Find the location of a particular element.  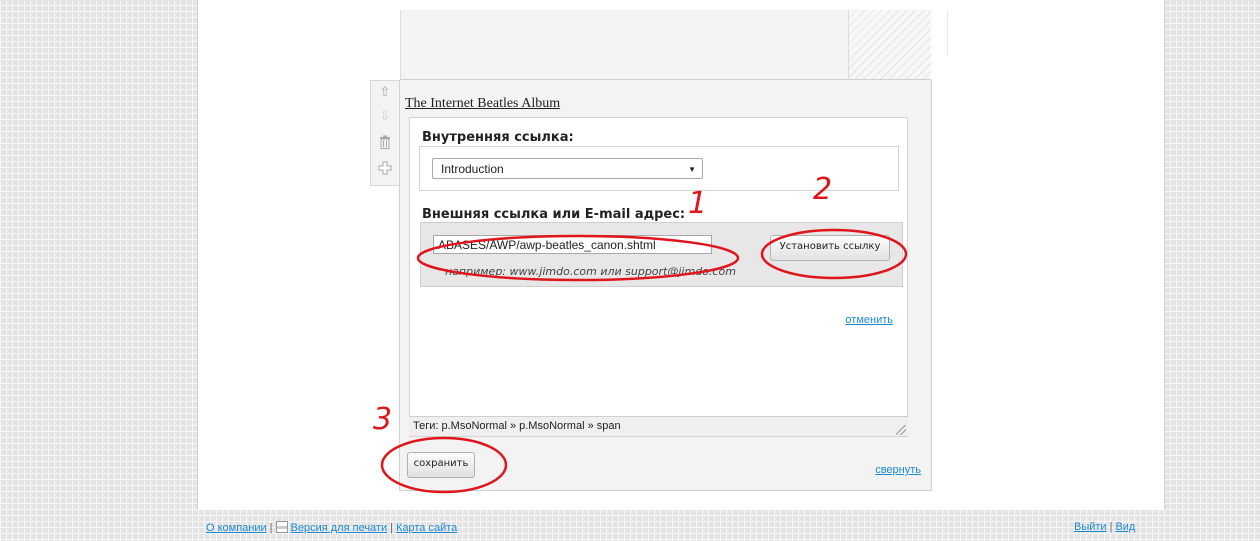

cancel-link: отменить is located at coordinates (869, 320).